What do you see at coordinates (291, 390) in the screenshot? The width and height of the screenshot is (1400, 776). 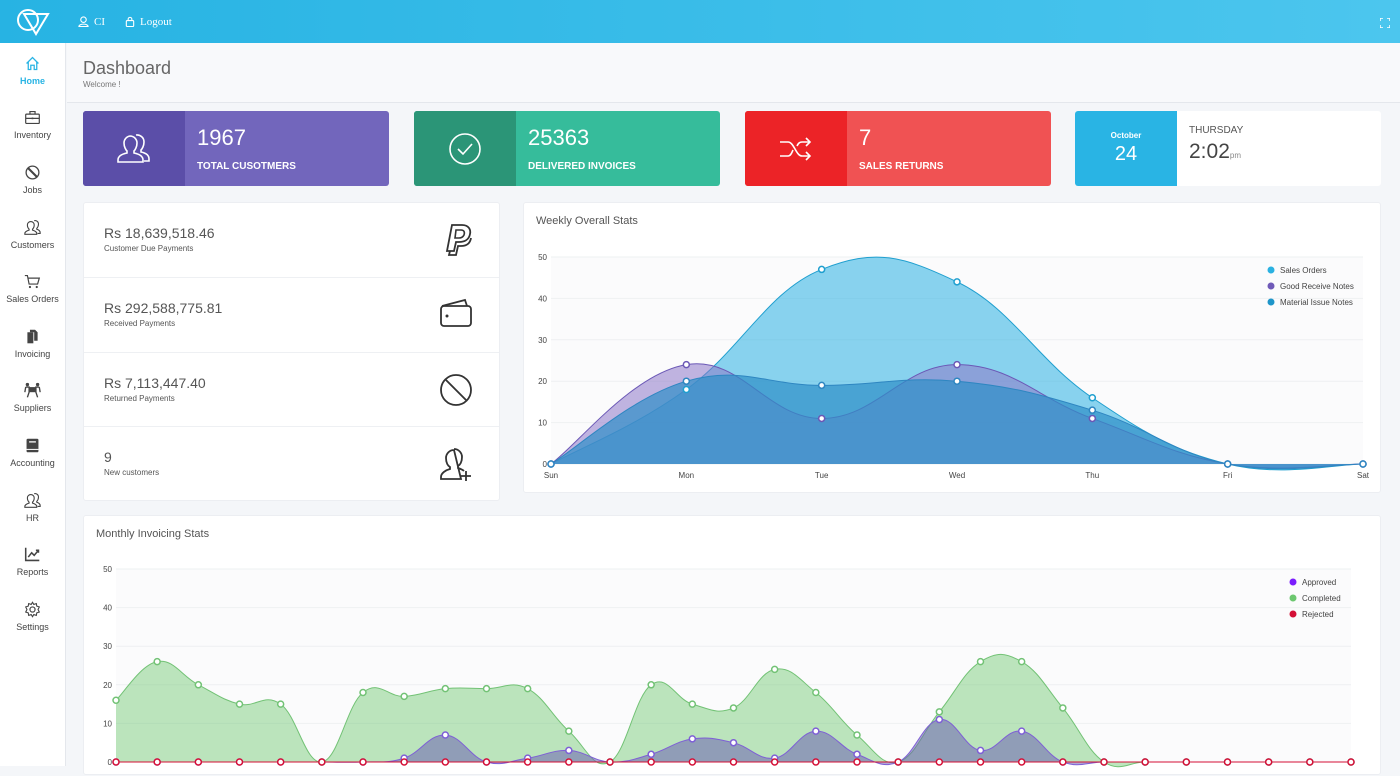 I see `payment-row: Rs 7,113,447.40 Returned Payments` at bounding box center [291, 390].